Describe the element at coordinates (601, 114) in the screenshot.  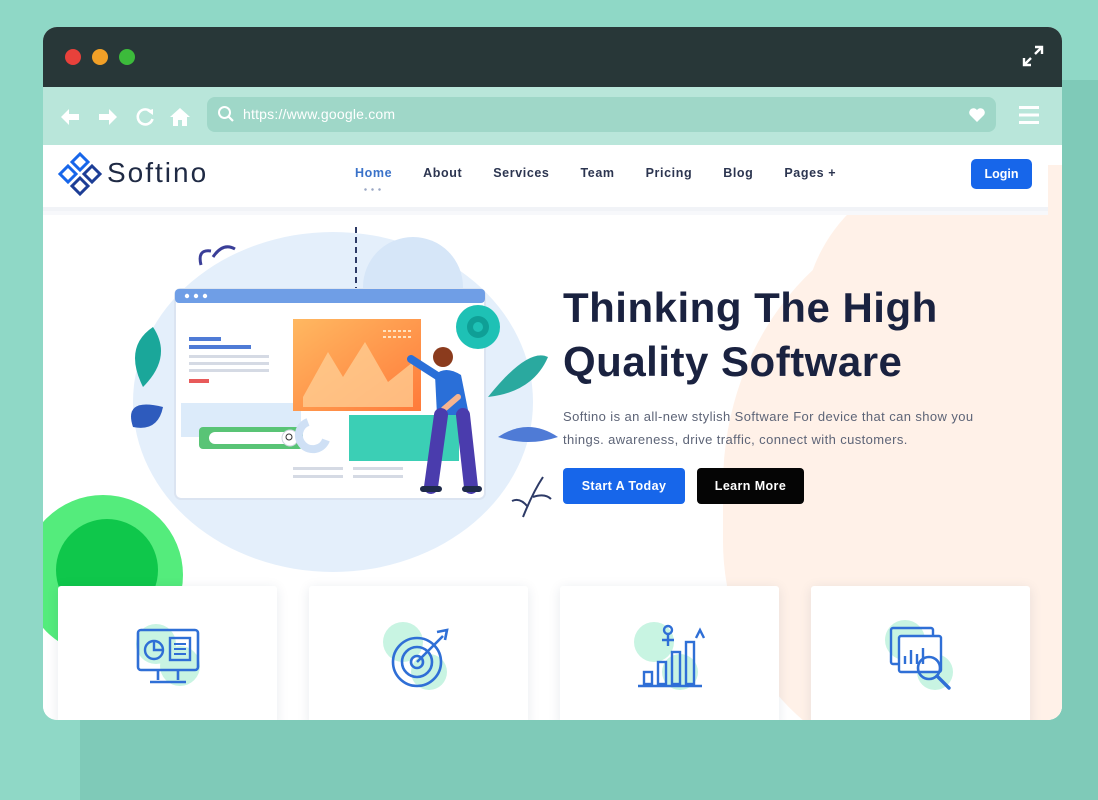
I see `address-bar: https://www.google.com` at that location.